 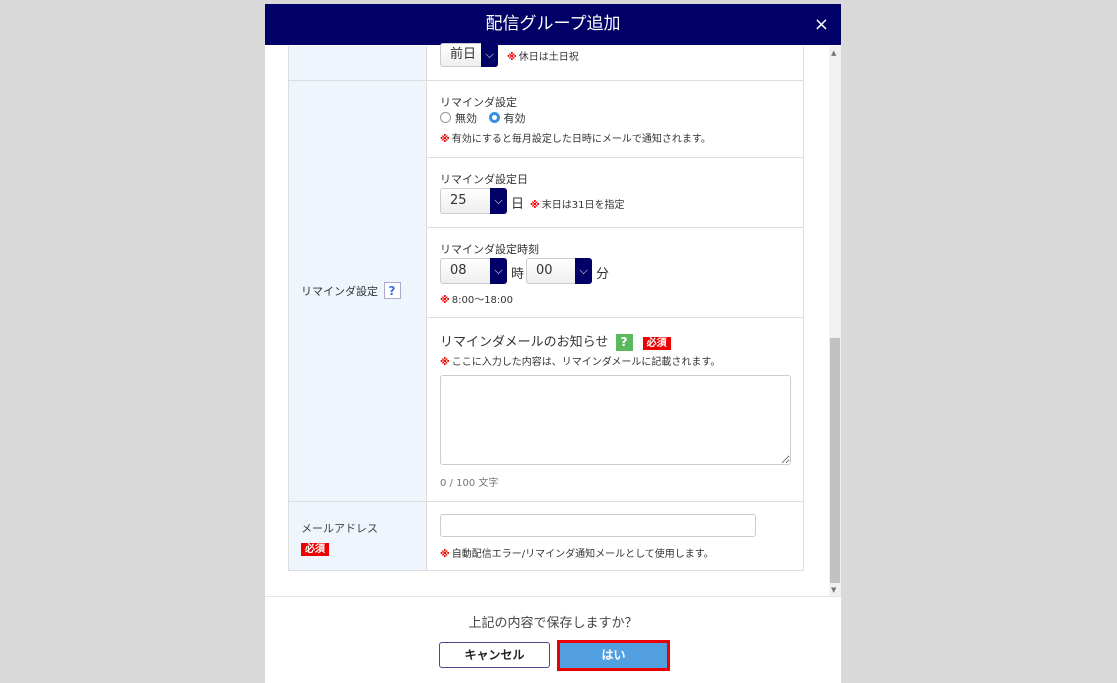 What do you see at coordinates (473, 271) in the screenshot?
I see `reminder-hour-select: 08 ⌵` at bounding box center [473, 271].